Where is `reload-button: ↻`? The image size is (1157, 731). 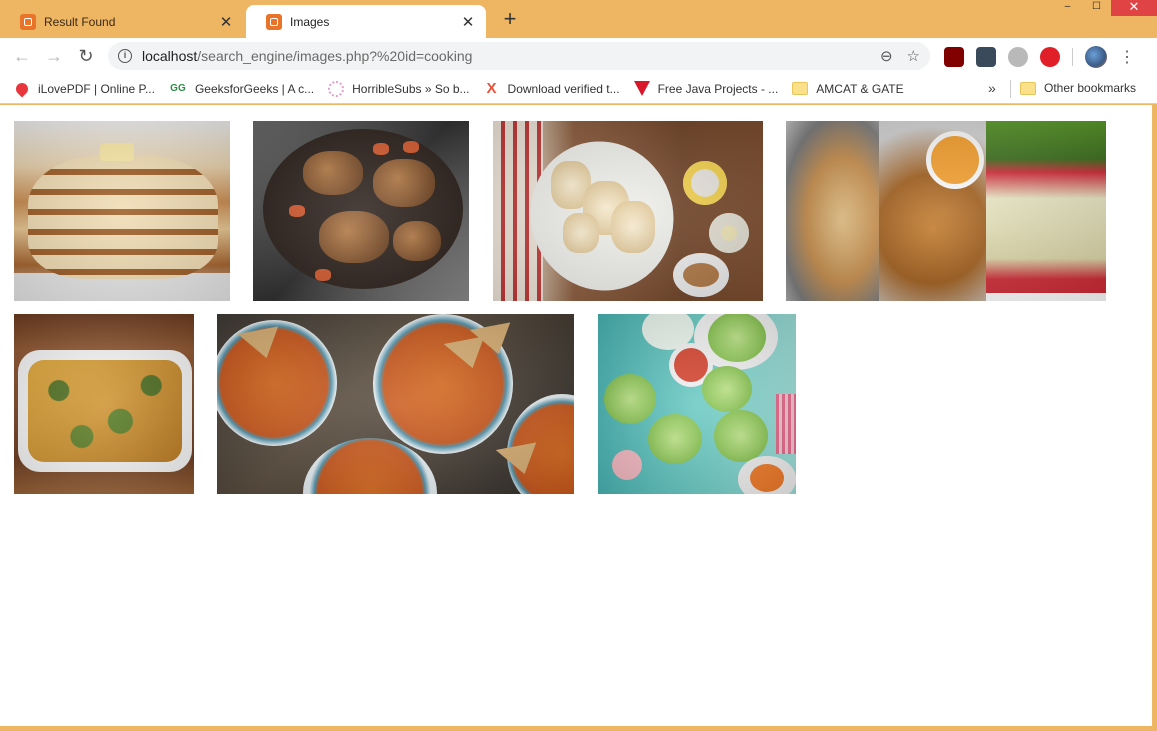
reload-button: ↻ is located at coordinates (86, 56).